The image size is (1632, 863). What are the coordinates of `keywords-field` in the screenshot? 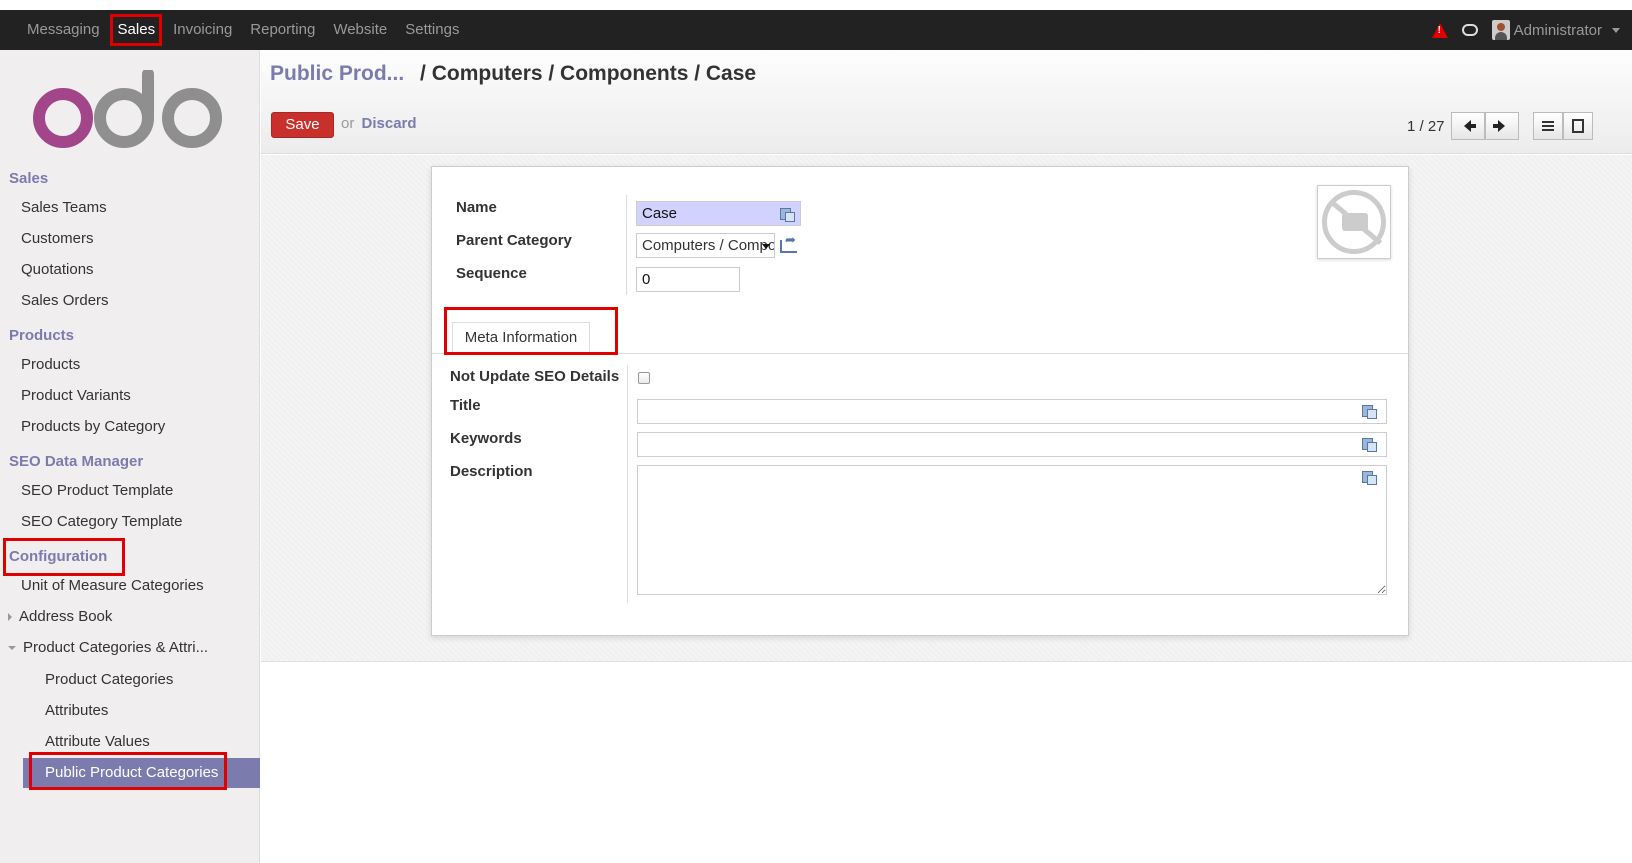 It's located at (1012, 444).